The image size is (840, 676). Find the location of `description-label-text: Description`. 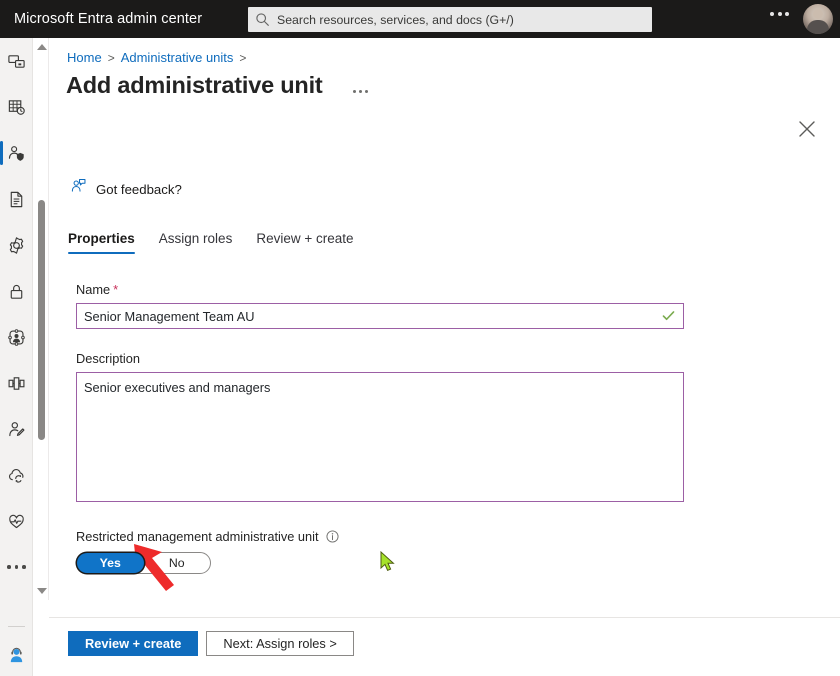

description-label-text: Description is located at coordinates (108, 358).